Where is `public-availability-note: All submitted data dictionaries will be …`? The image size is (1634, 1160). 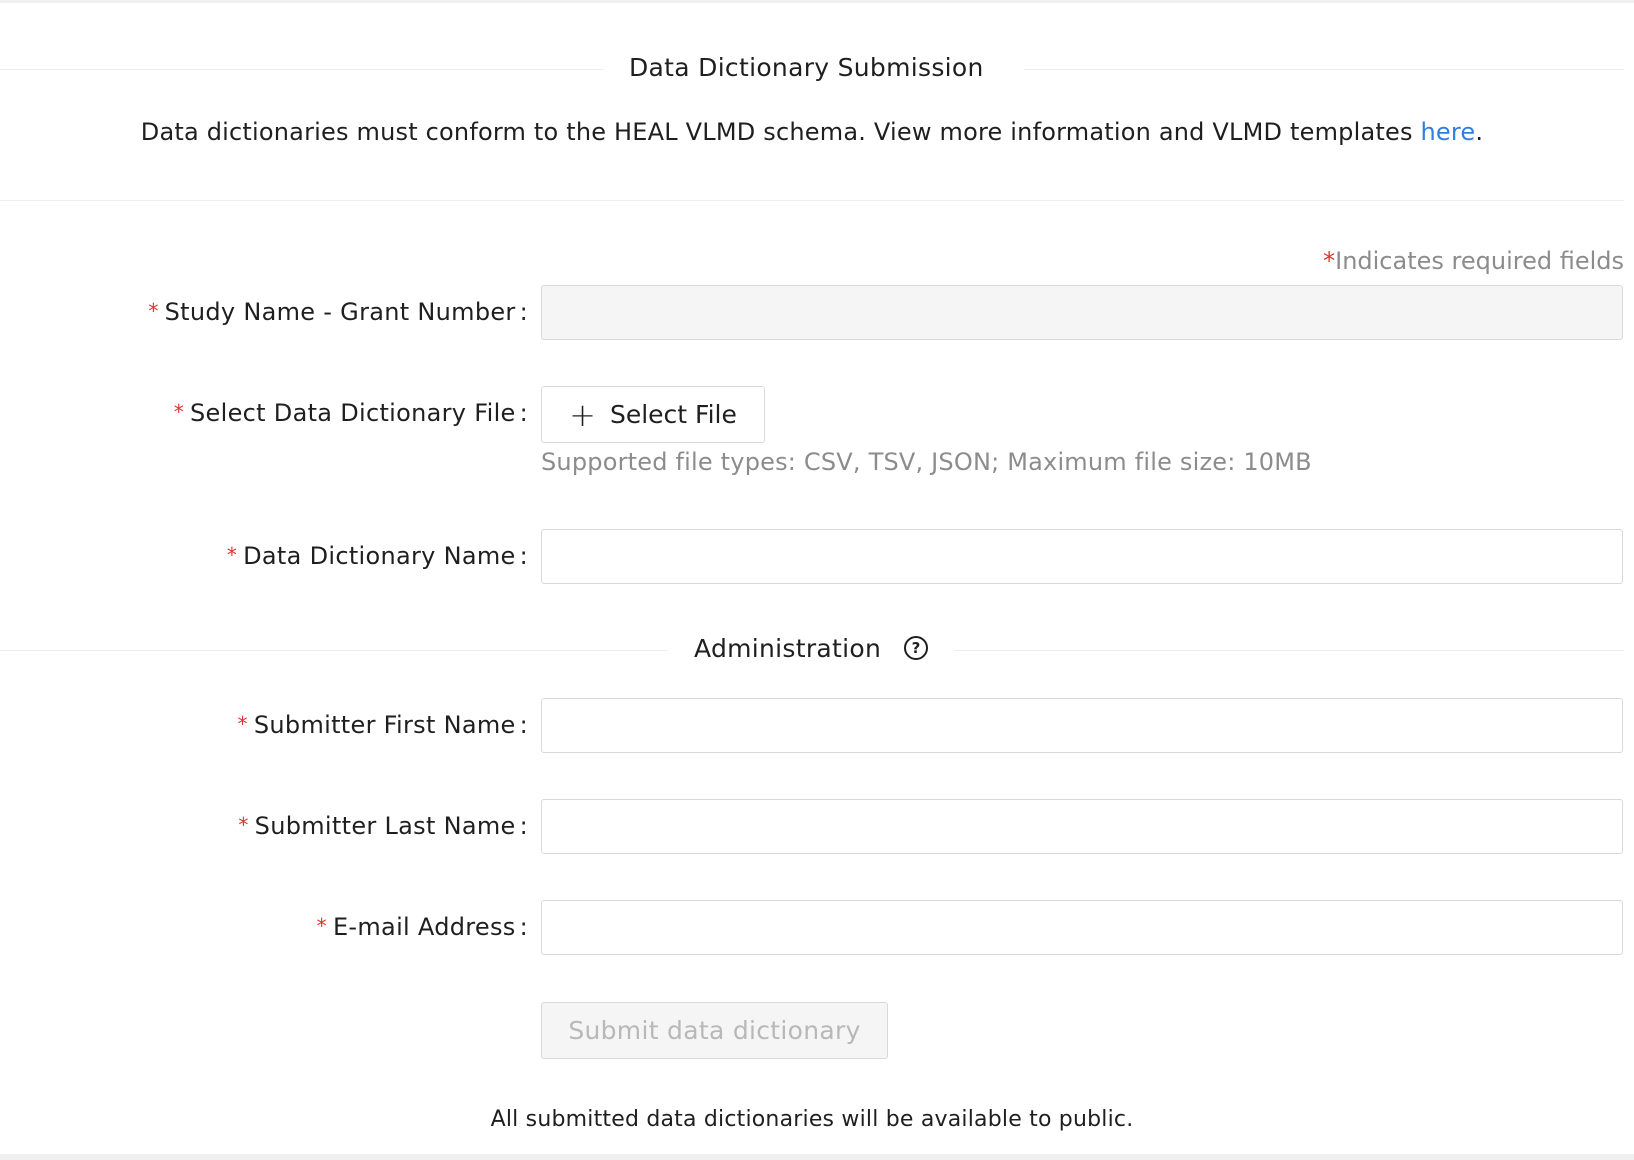
public-availability-note: All submitted data dictionaries will be … is located at coordinates (812, 1119).